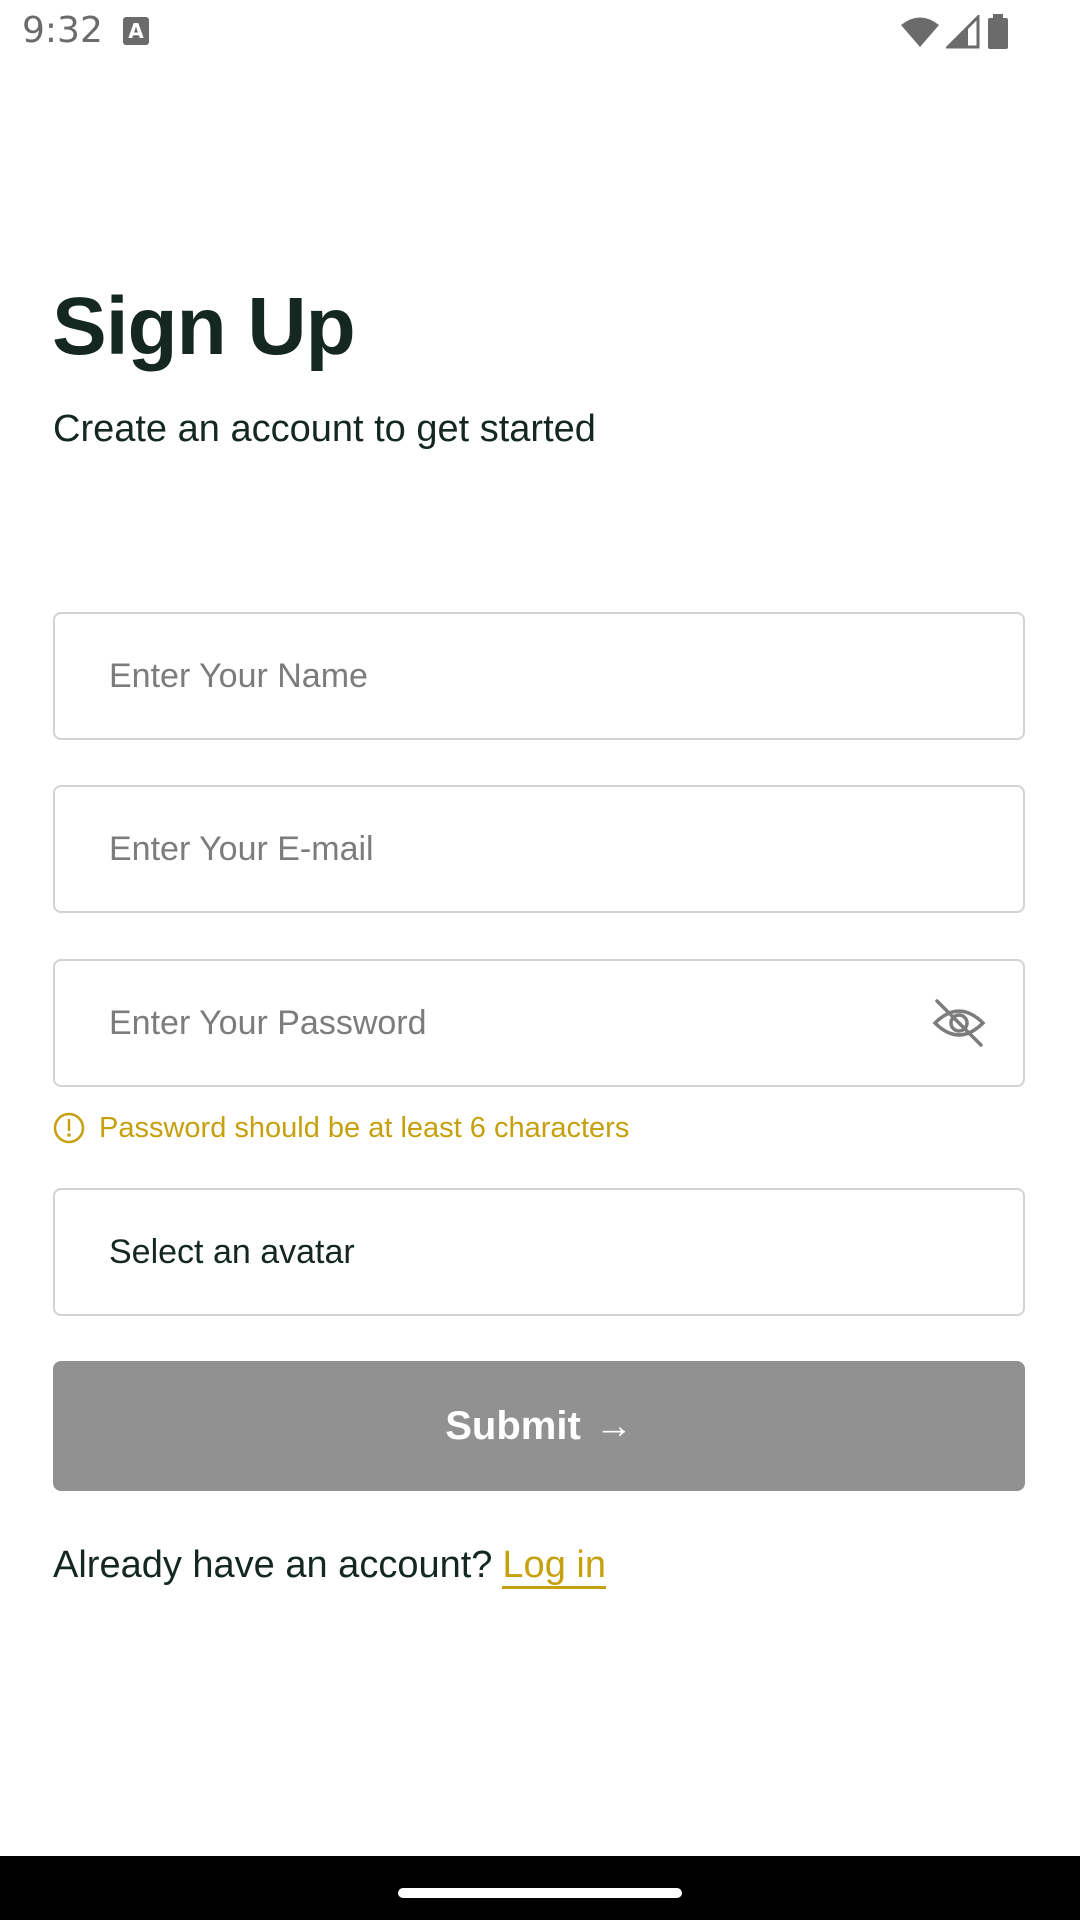  Describe the element at coordinates (554, 1566) in the screenshot. I see `login-link: Log in` at that location.